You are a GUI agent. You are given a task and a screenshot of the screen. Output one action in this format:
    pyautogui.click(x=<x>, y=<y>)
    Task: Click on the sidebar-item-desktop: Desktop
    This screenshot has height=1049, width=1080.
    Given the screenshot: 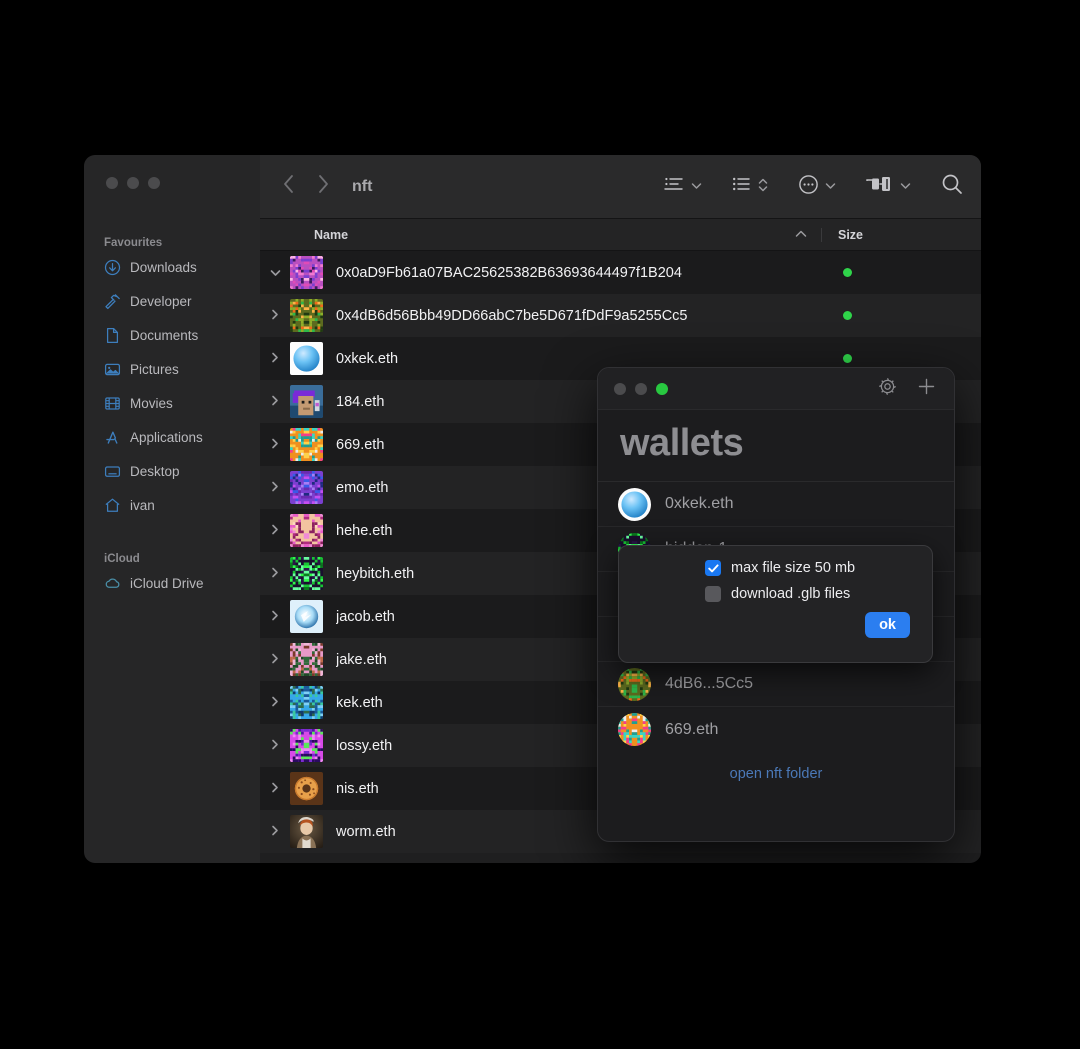 What is the action you would take?
    pyautogui.click(x=172, y=471)
    